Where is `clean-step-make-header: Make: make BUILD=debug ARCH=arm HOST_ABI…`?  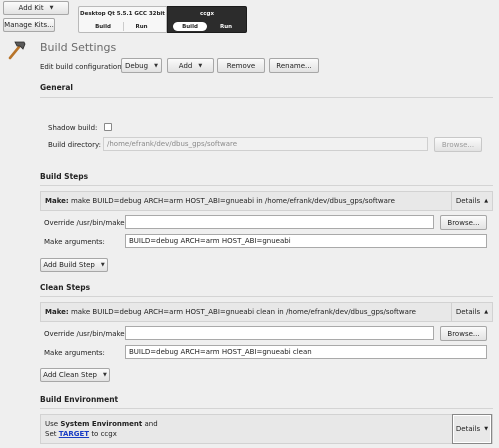 clean-step-make-header: Make: make BUILD=debug ARCH=arm HOST_ABI… is located at coordinates (266, 312).